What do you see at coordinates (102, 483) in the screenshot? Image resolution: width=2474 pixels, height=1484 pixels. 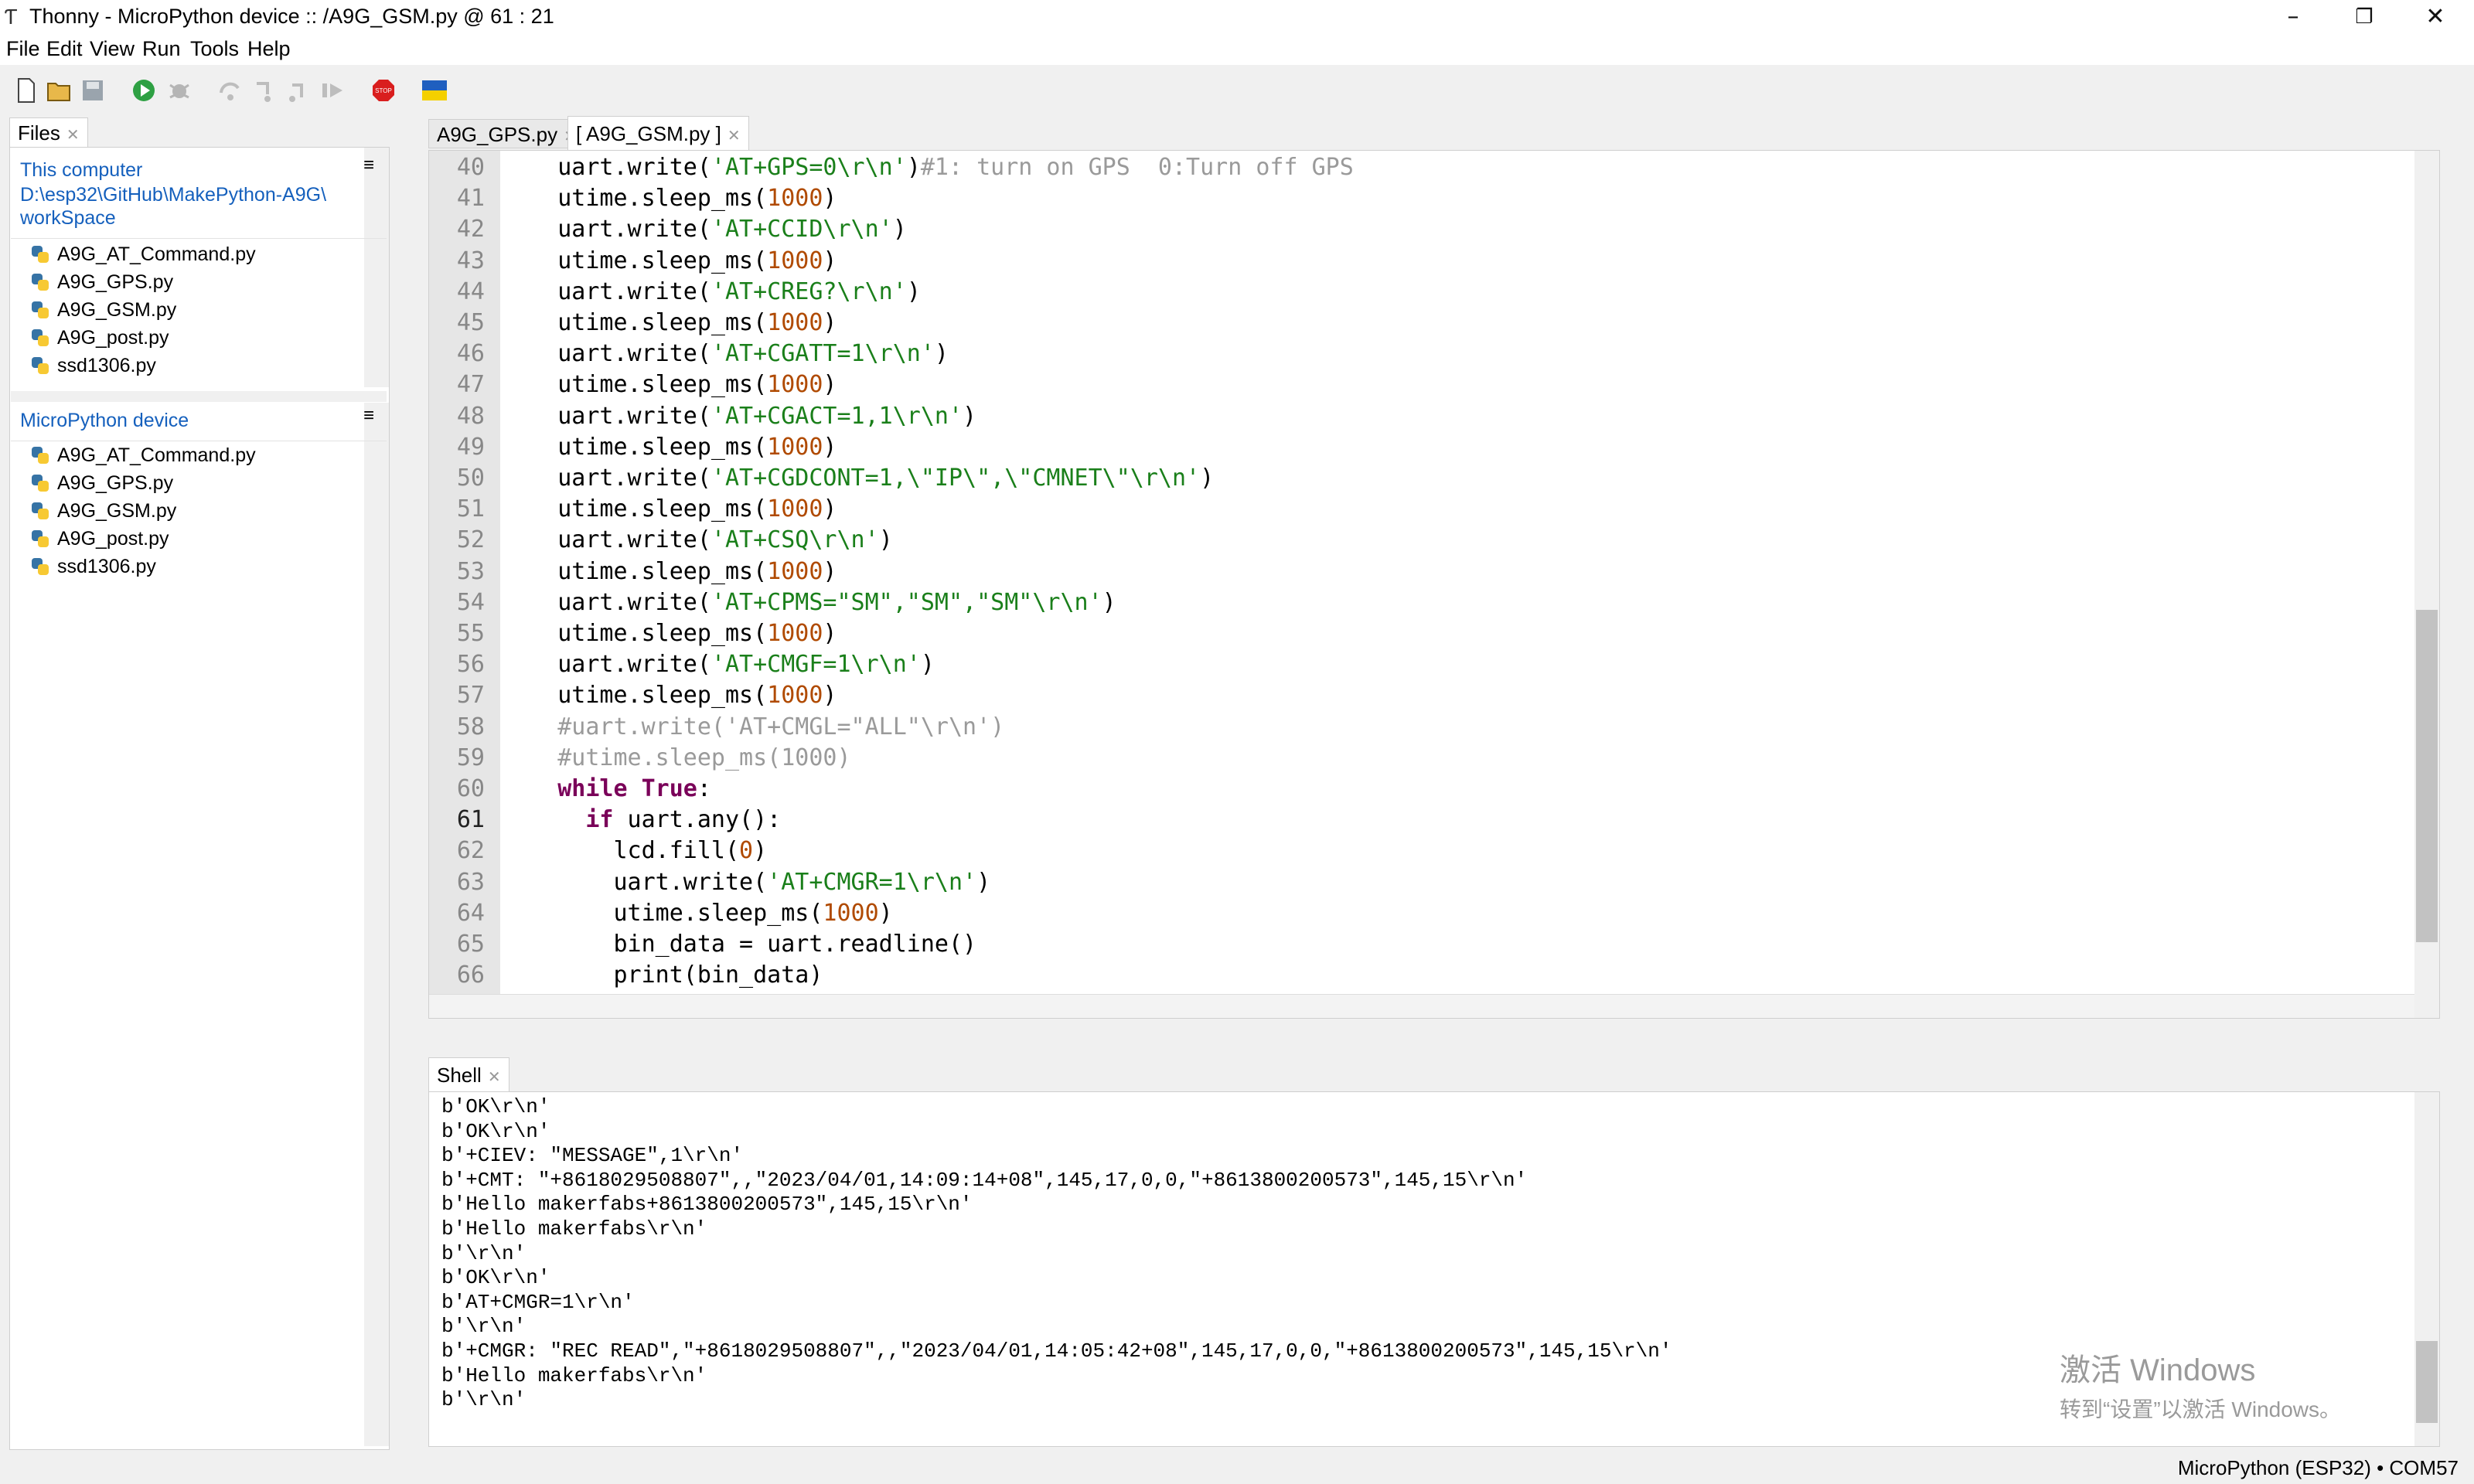 I see `device-file-item: A9G_GPS.py` at bounding box center [102, 483].